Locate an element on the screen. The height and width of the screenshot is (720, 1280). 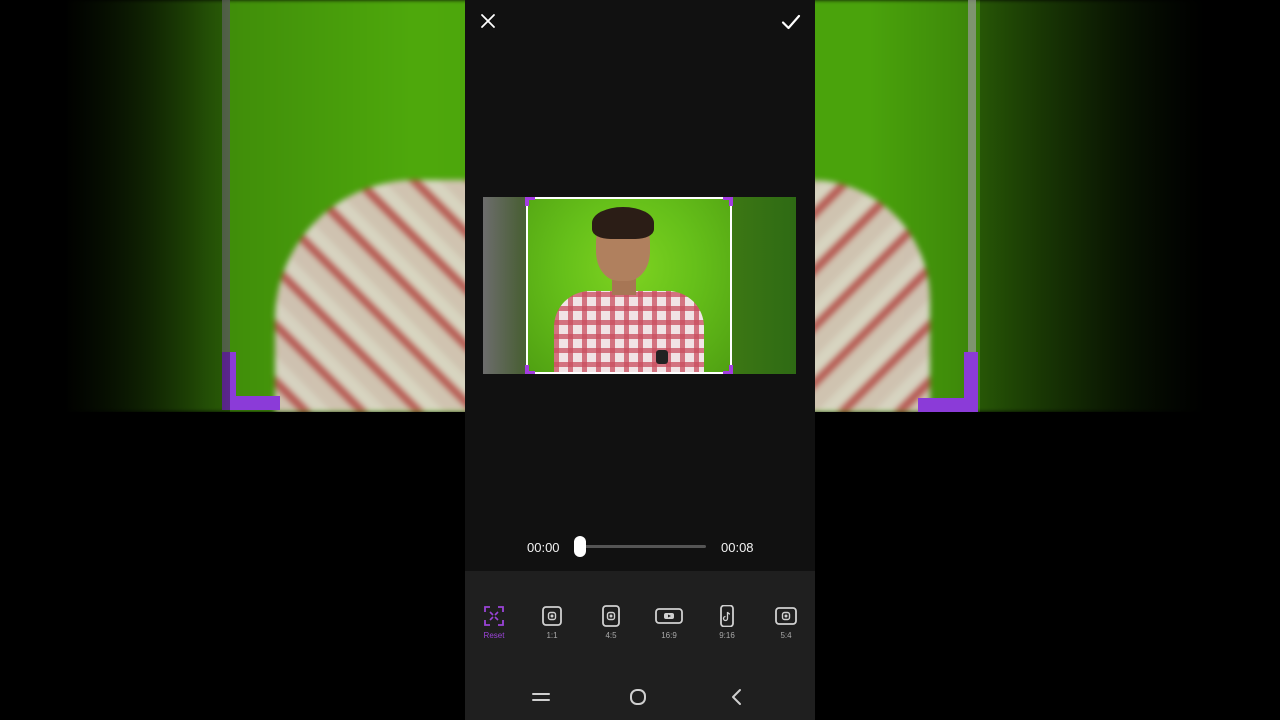
total-time: 00:08 is located at coordinates (737, 547).